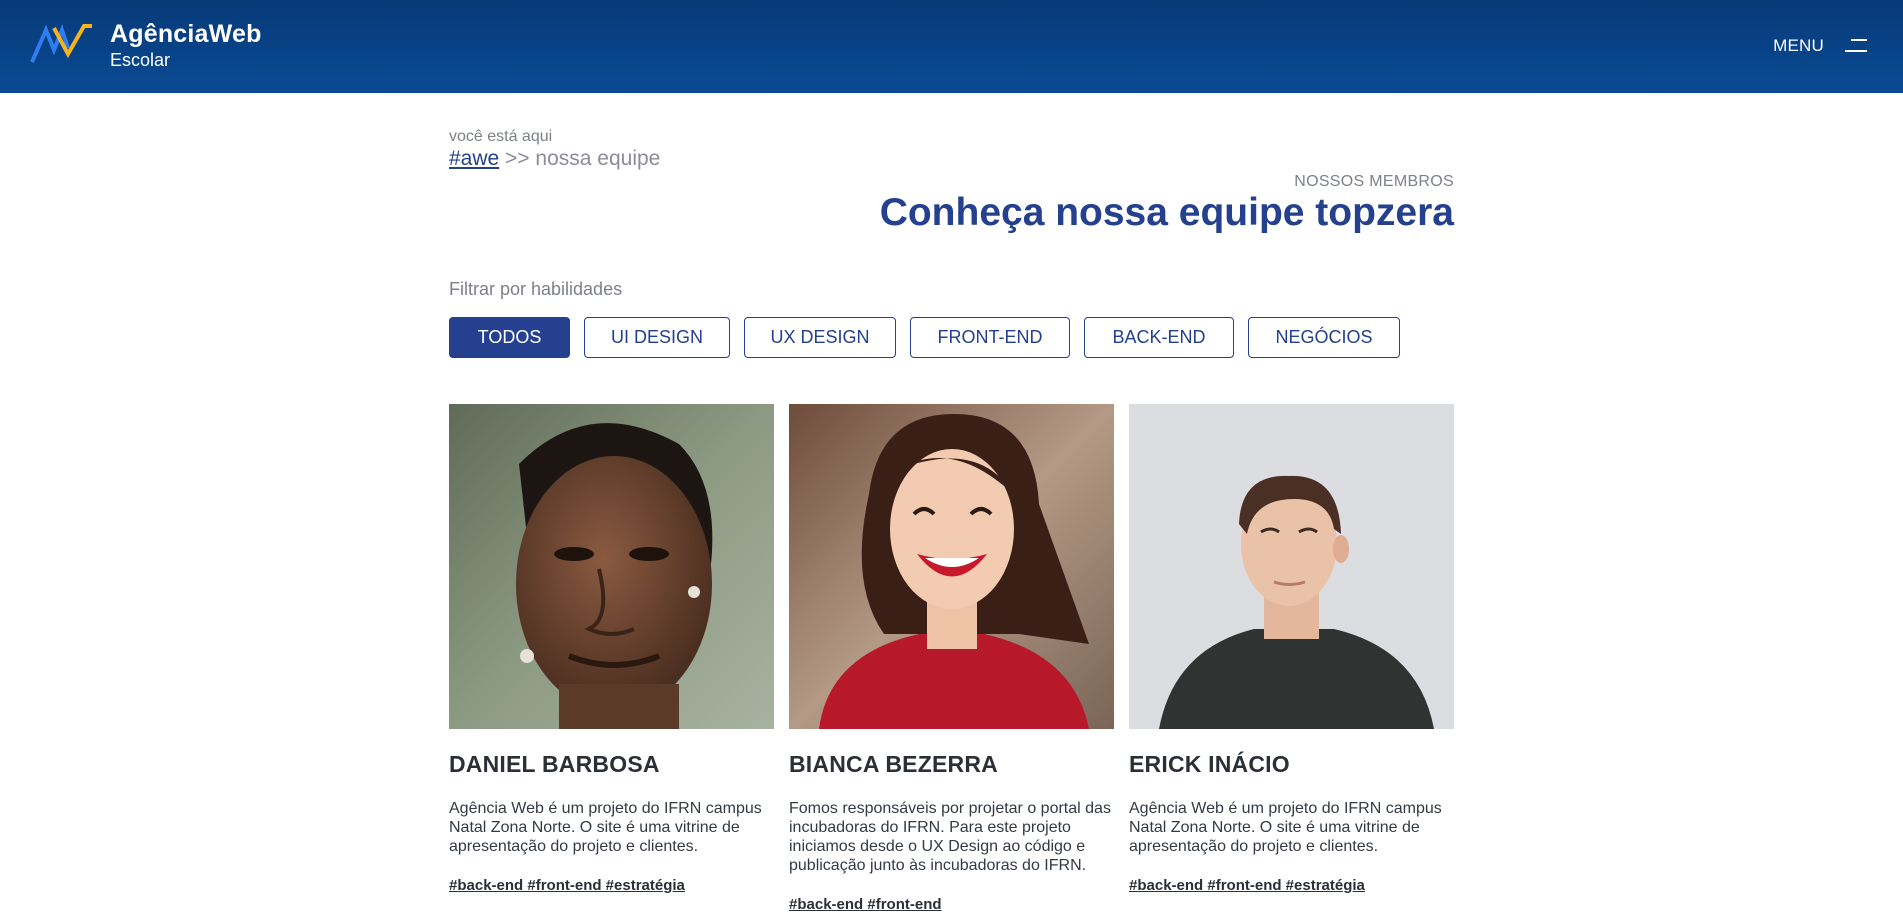  I want to click on portrait-woman-smiling-image, so click(951, 566).